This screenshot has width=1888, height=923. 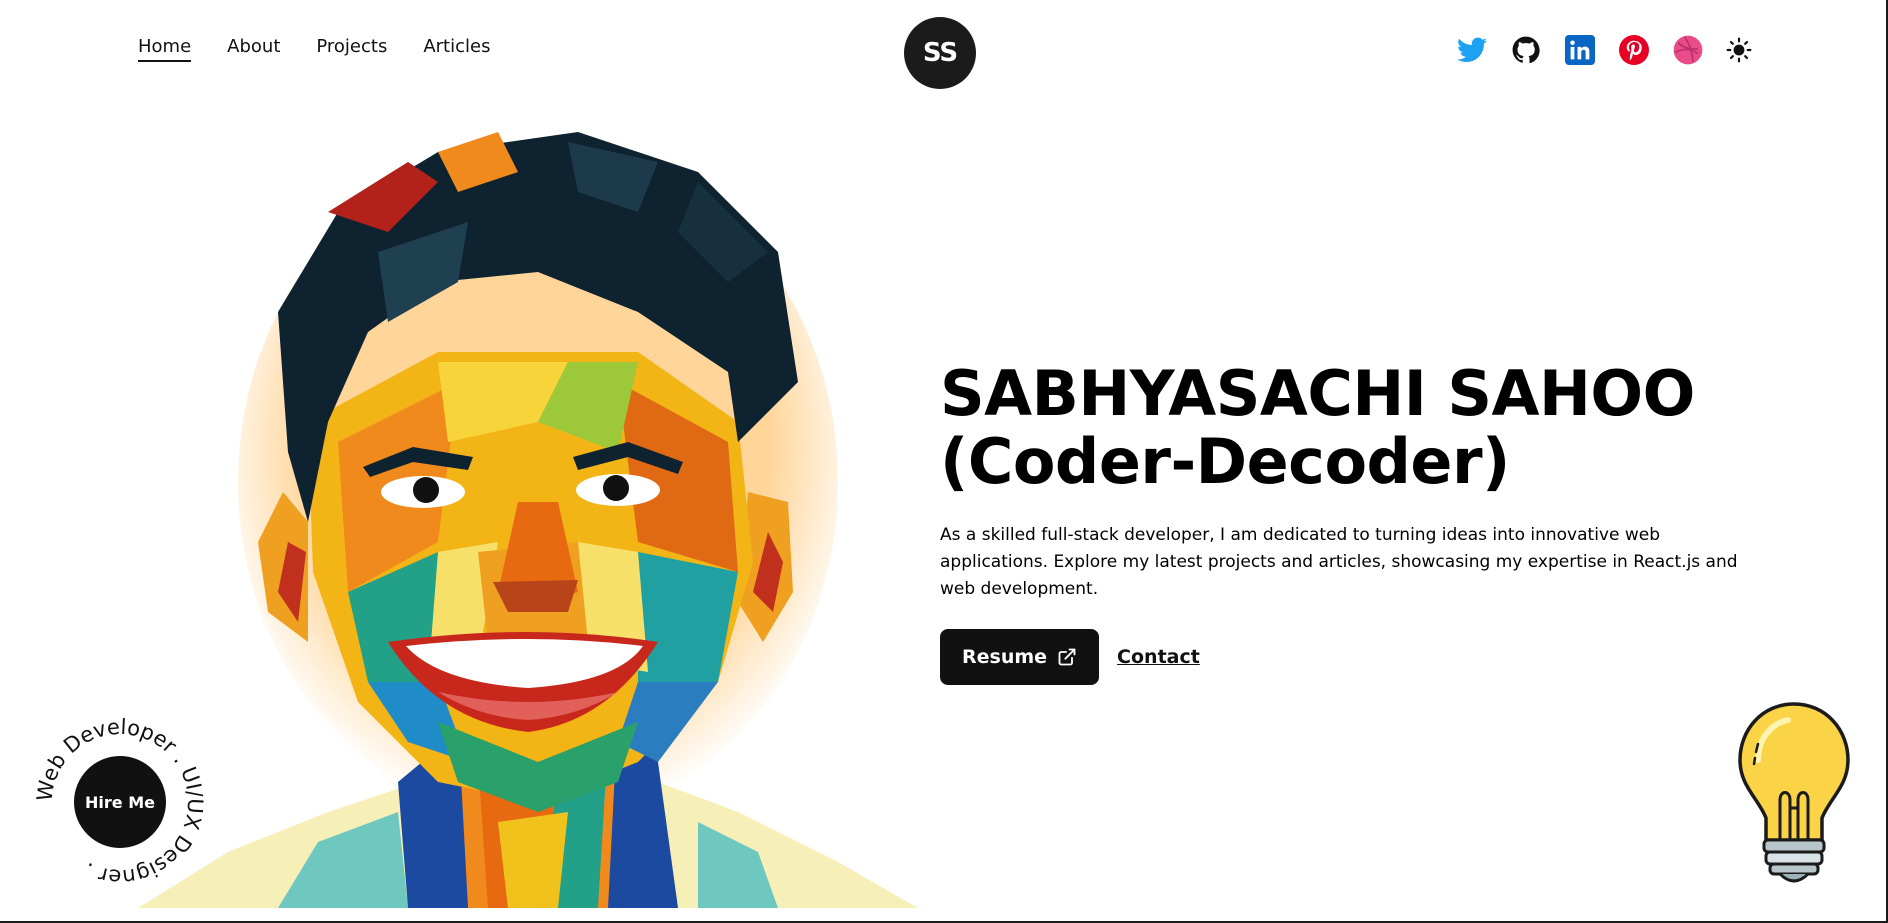 What do you see at coordinates (1005, 657) in the screenshot?
I see `resume-label: Resume` at bounding box center [1005, 657].